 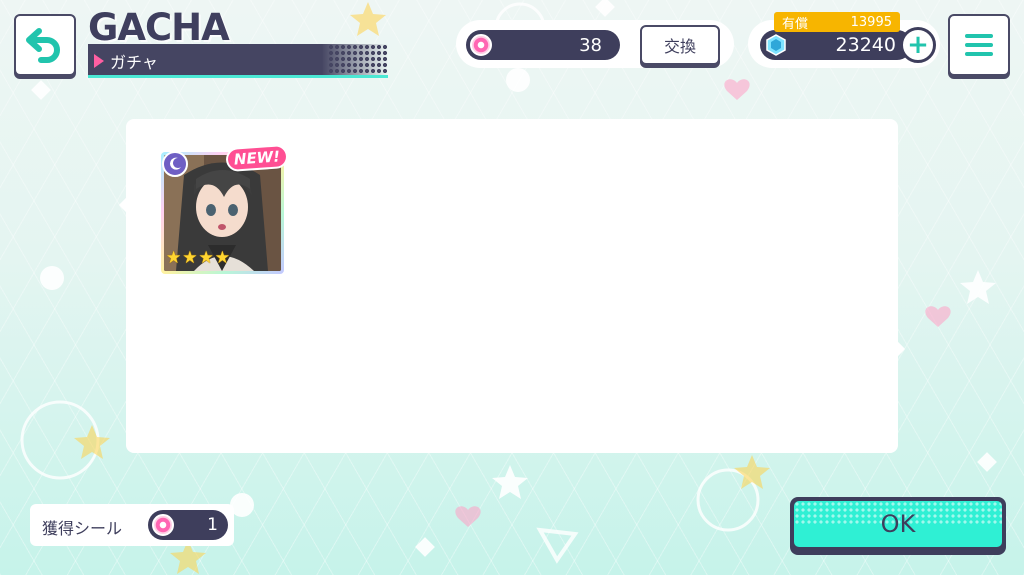 I want to click on hamburger-menu-icon, so click(x=979, y=36).